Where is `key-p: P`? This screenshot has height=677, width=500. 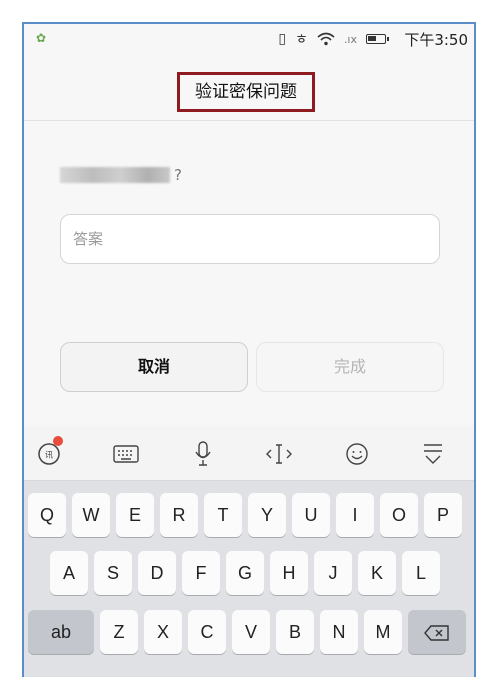
key-p: P is located at coordinates (443, 515).